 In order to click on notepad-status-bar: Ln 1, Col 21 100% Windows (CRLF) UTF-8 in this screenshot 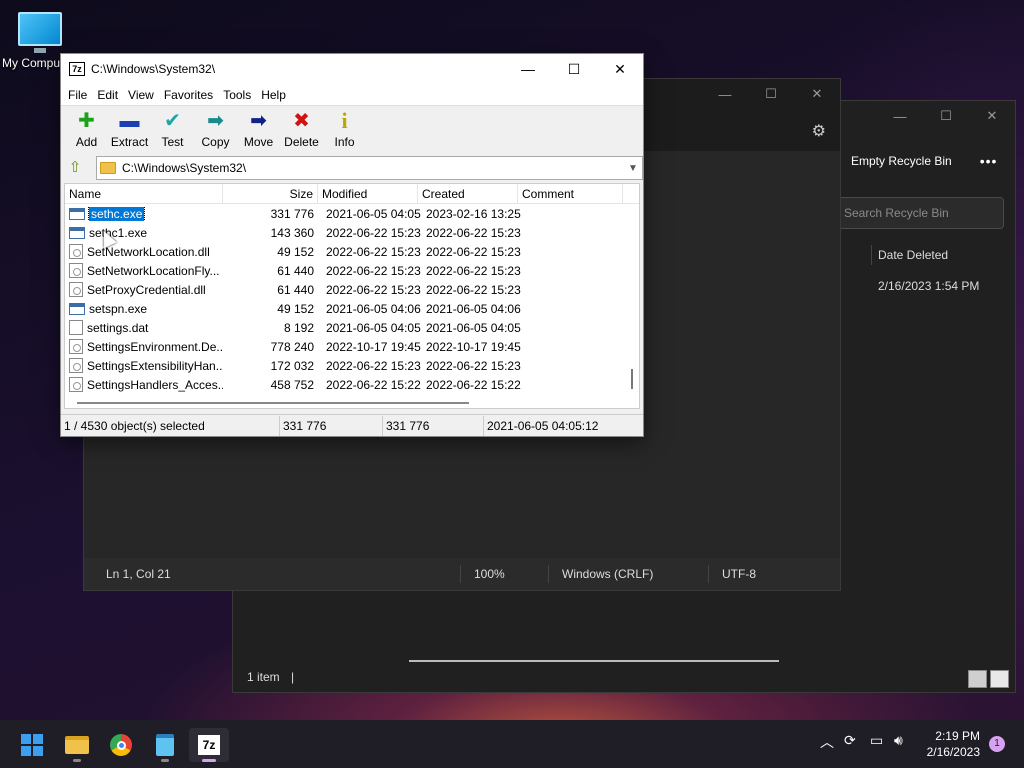, I will do `click(462, 574)`.